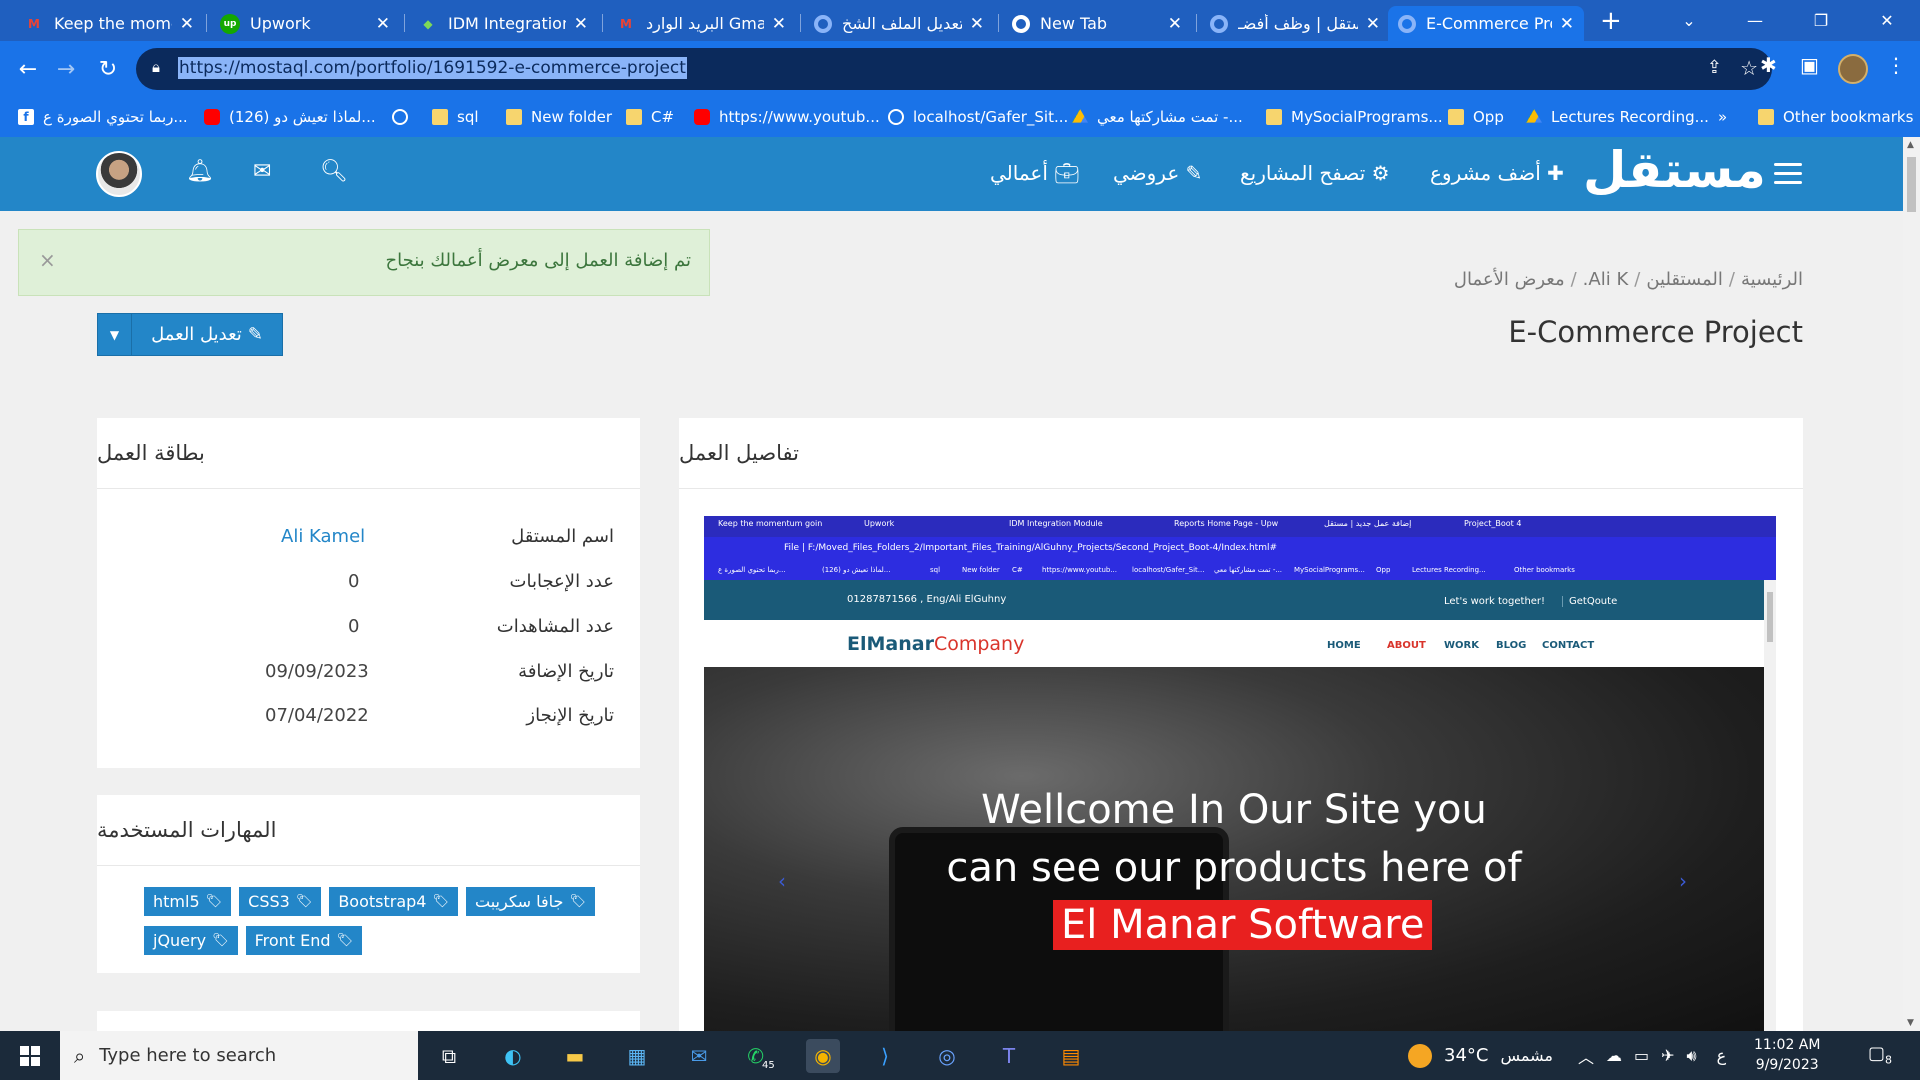 This screenshot has width=1920, height=1080. Describe the element at coordinates (449, 1056) in the screenshot. I see `task-view-icon: ⧉` at that location.